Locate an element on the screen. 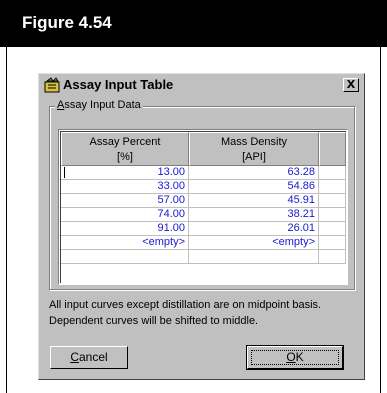 Image resolution: width=387 pixels, height=393 pixels. focus-rect is located at coordinates (295, 357).